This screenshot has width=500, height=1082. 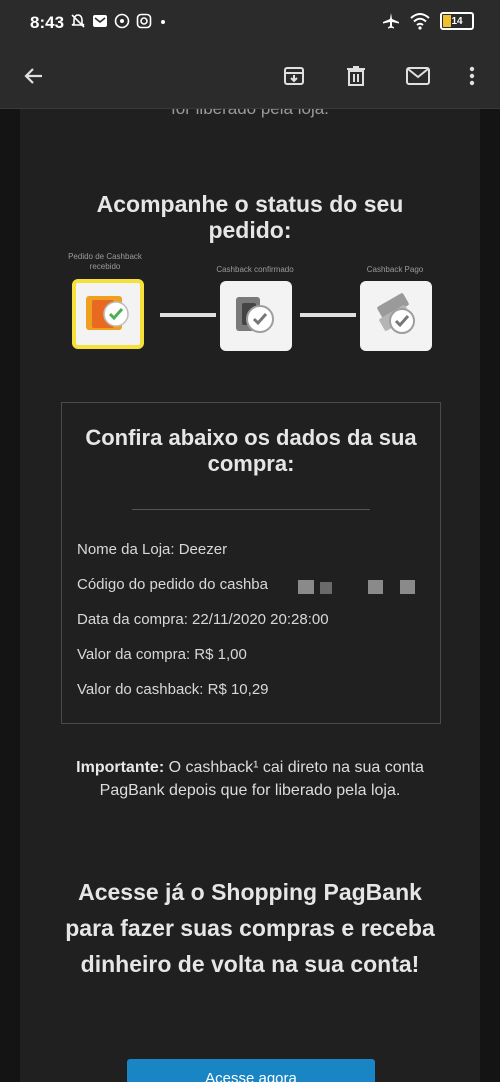 I want to click on important-label: Importante:, so click(x=120, y=767).